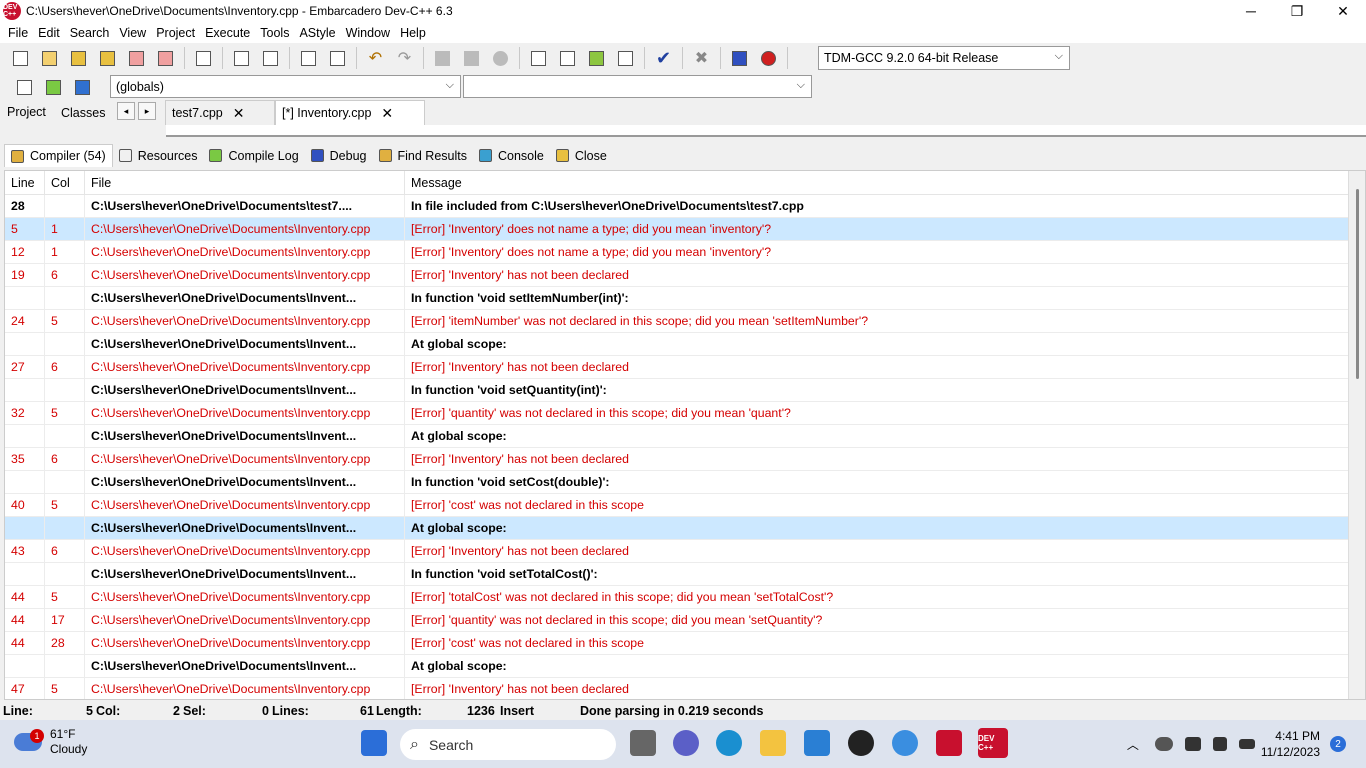 The width and height of the screenshot is (1366, 768). What do you see at coordinates (274, 33) in the screenshot?
I see `menu-tools: Tools` at bounding box center [274, 33].